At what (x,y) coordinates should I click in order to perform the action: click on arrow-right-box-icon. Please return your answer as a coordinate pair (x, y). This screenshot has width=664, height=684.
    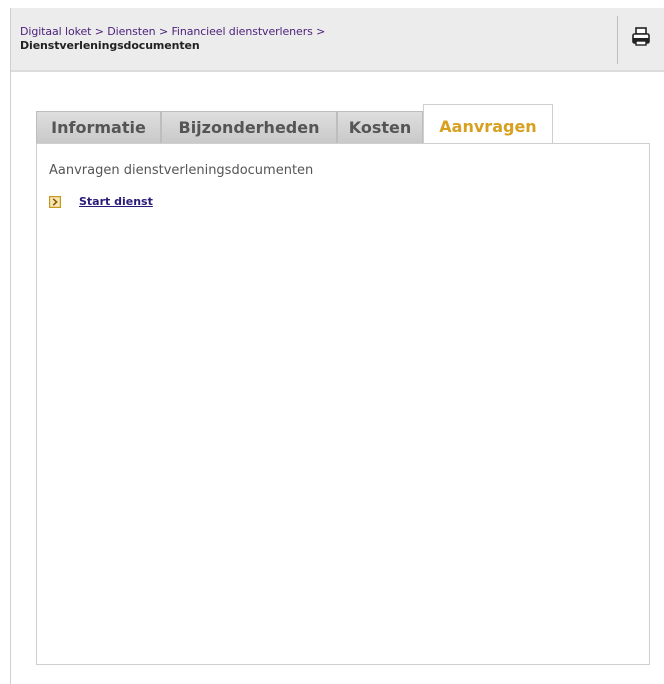
    Looking at the image, I should click on (55, 202).